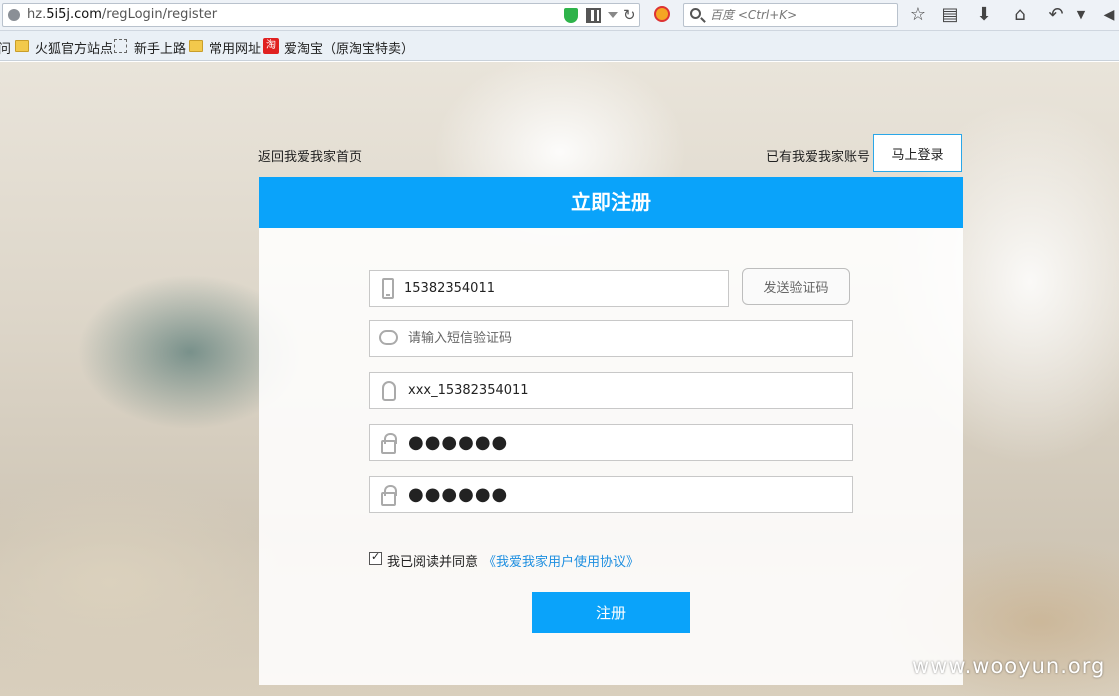  Describe the element at coordinates (1108, 15) in the screenshot. I see `volume-icon: ◀` at that location.